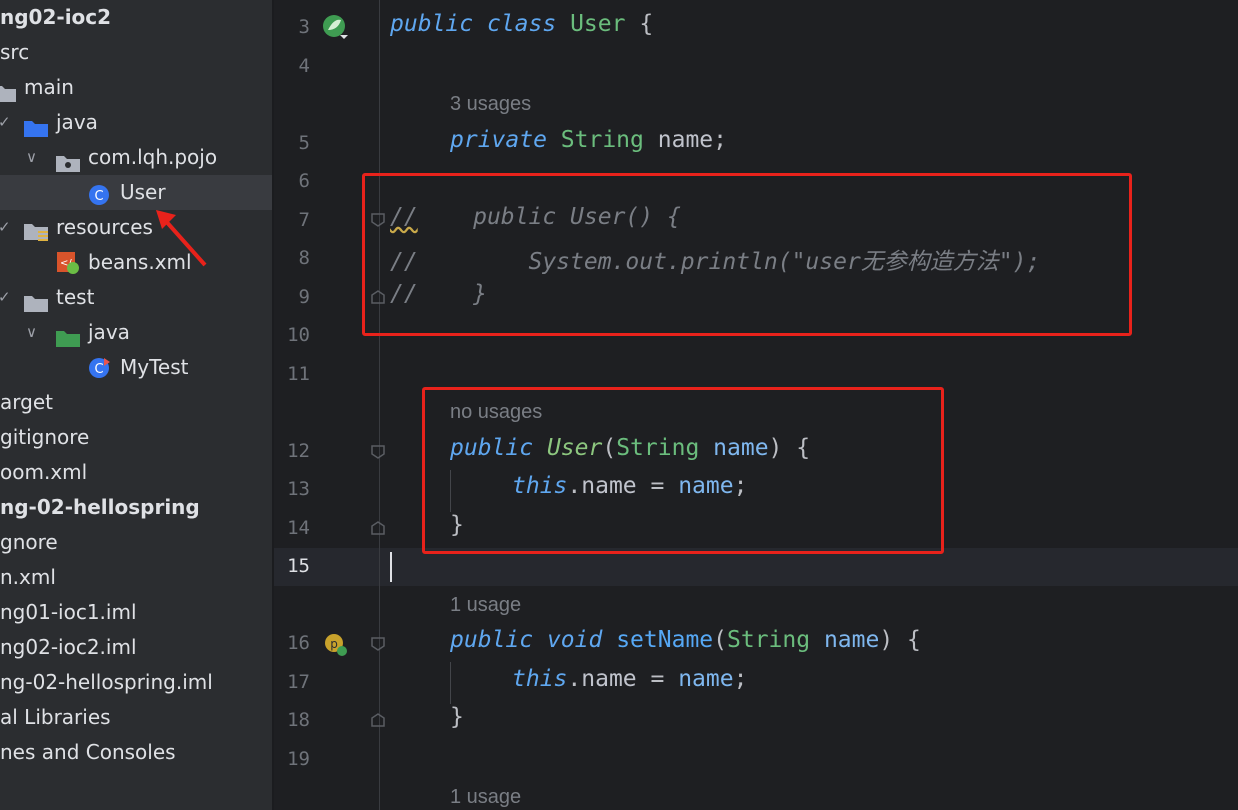 This screenshot has height=810, width=1238. What do you see at coordinates (490, 104) in the screenshot?
I see `usage-hint: 3 usages` at bounding box center [490, 104].